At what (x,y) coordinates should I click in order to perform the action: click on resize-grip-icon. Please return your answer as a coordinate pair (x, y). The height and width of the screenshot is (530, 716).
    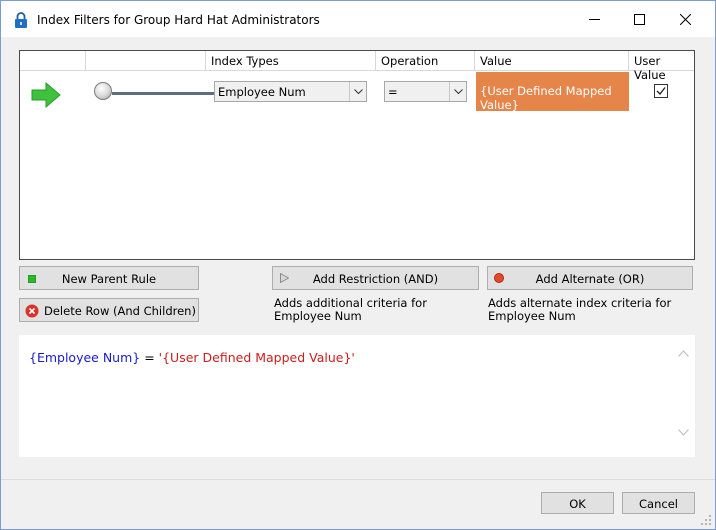
    Looking at the image, I should click on (706, 520).